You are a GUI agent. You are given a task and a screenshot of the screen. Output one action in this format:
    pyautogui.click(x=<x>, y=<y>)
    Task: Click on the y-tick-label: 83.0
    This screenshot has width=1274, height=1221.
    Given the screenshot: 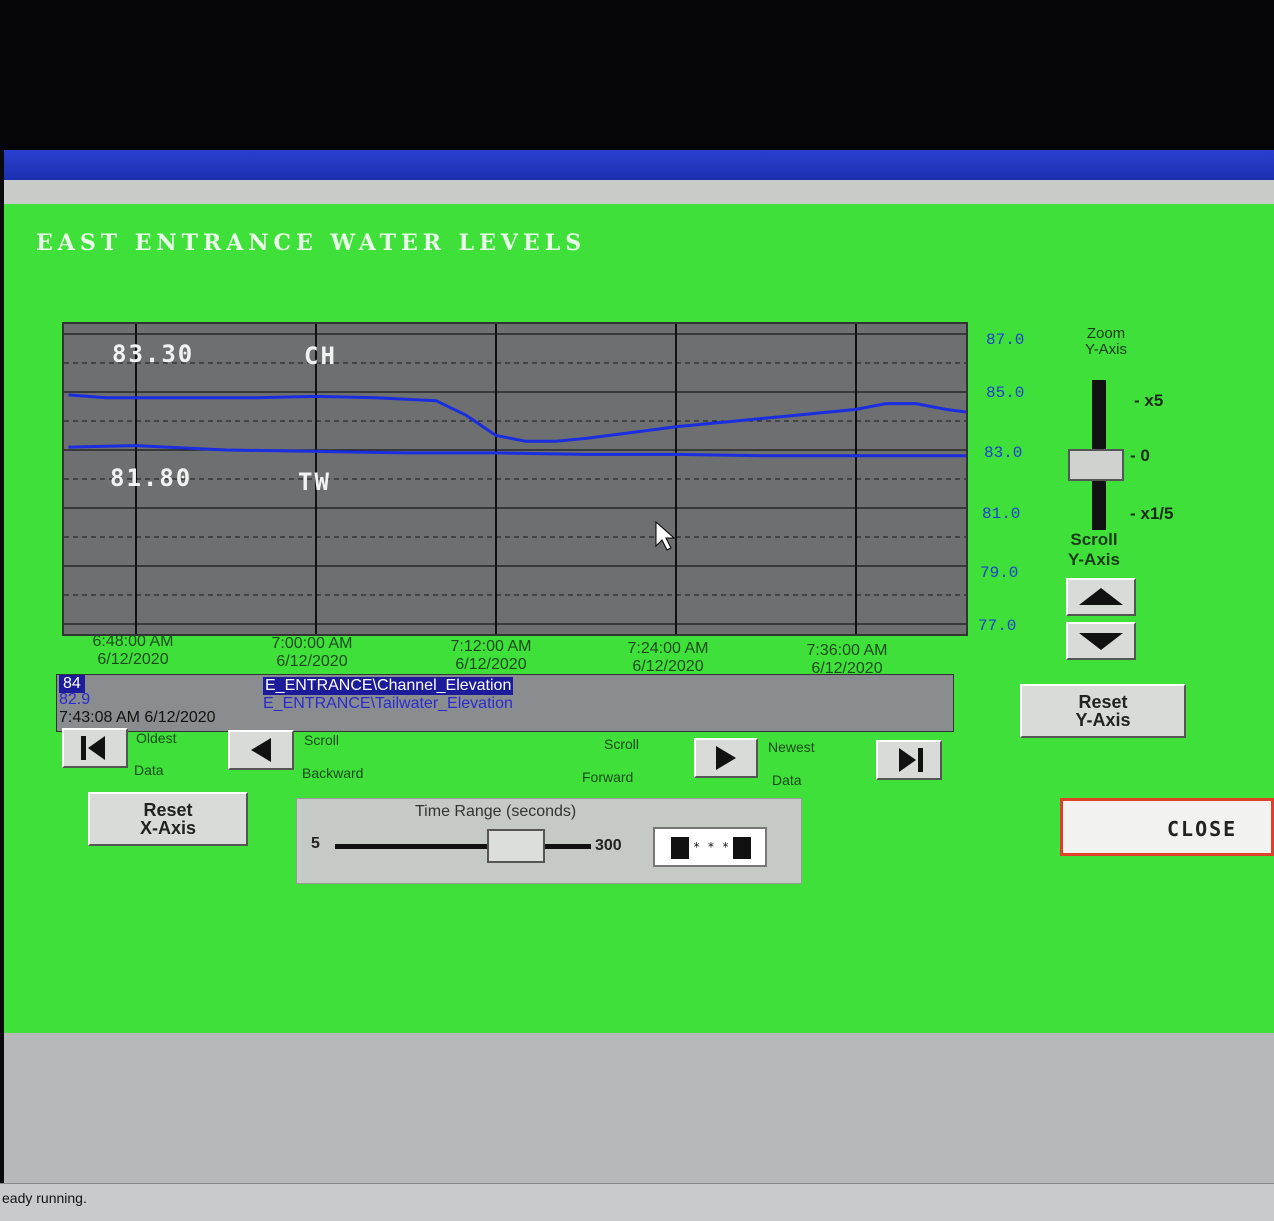 What is the action you would take?
    pyautogui.click(x=1003, y=453)
    